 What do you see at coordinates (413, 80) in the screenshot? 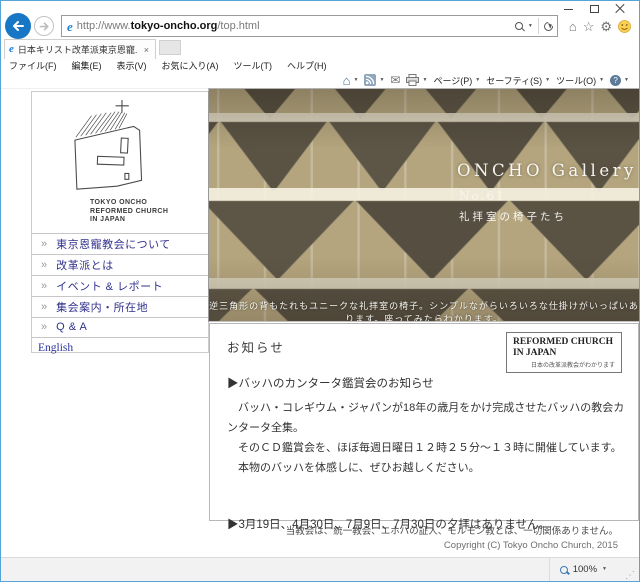
I see `printer-icon` at bounding box center [413, 80].